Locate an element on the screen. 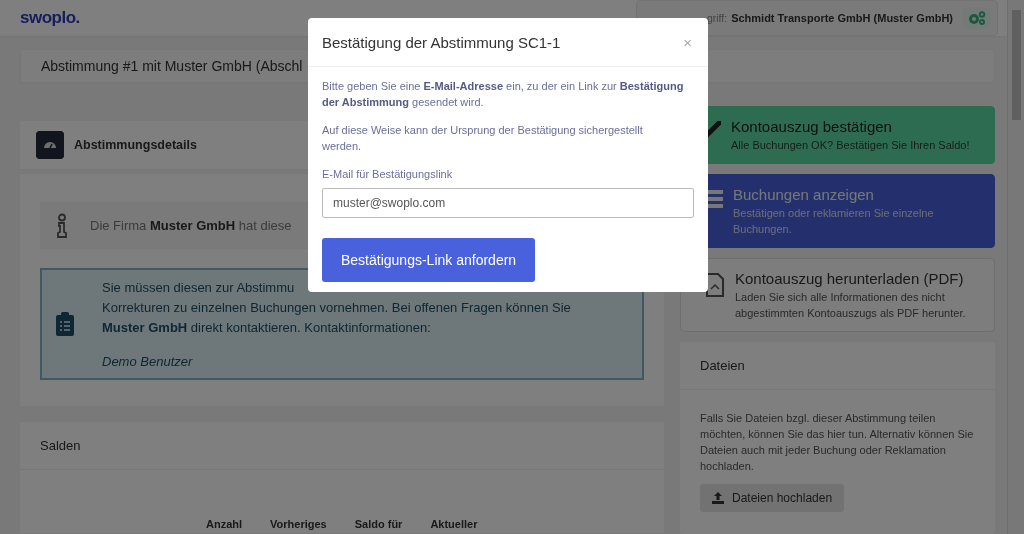 The image size is (1024, 534). info-icon is located at coordinates (62, 225).